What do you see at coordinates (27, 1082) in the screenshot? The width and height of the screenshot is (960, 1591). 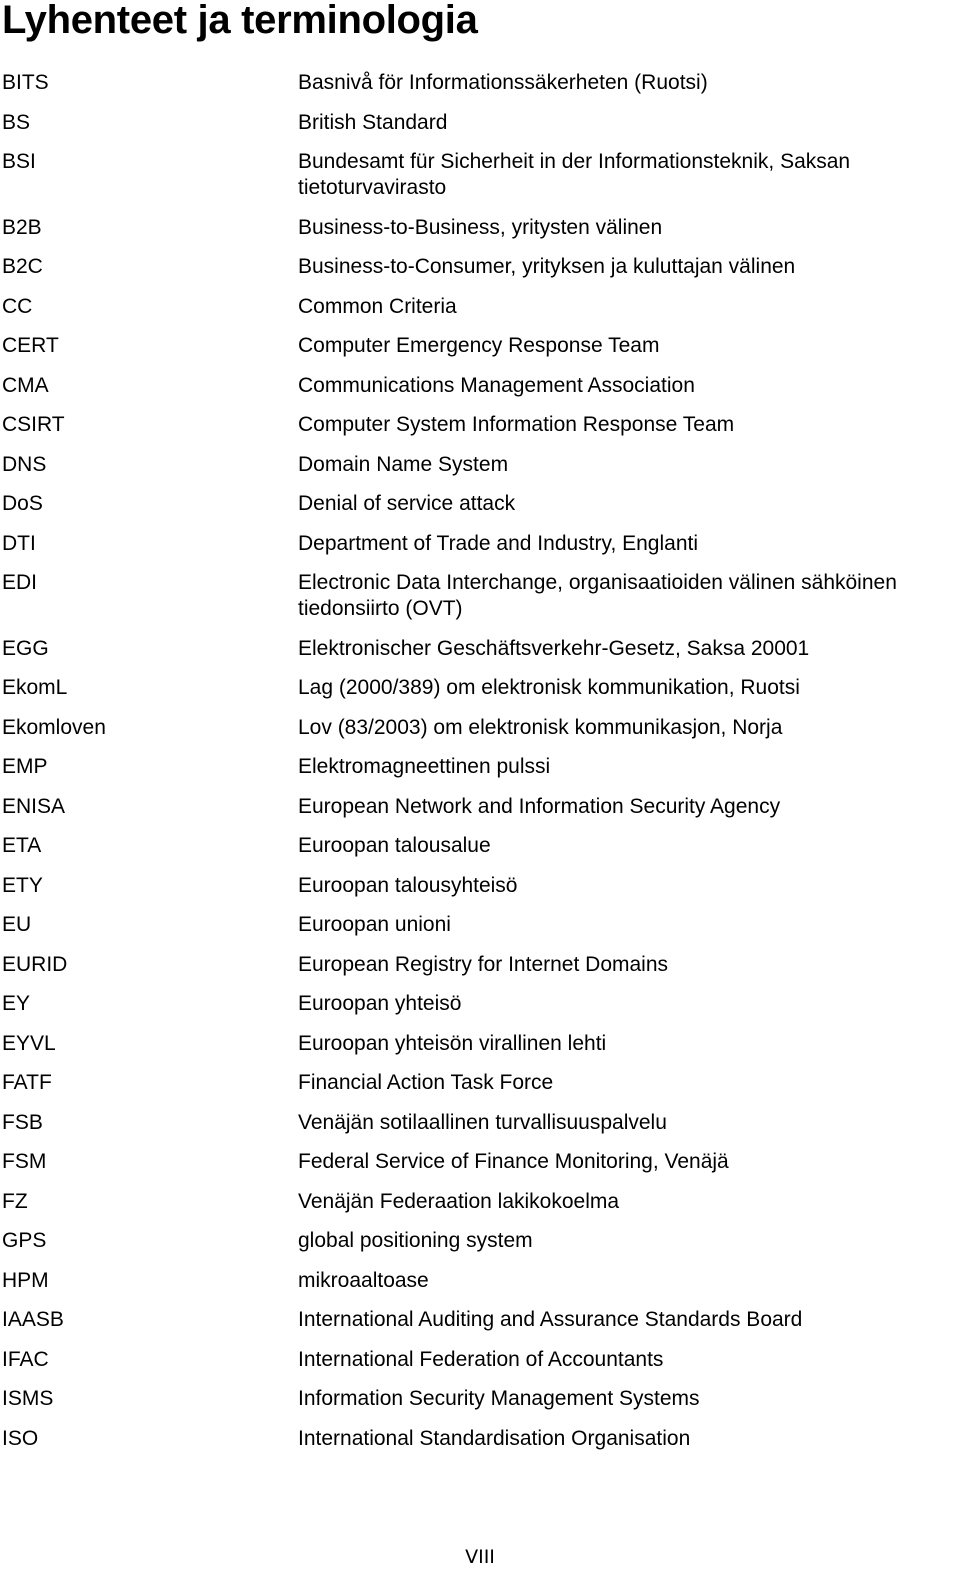 I see `glossary-abbreviation: FATF` at bounding box center [27, 1082].